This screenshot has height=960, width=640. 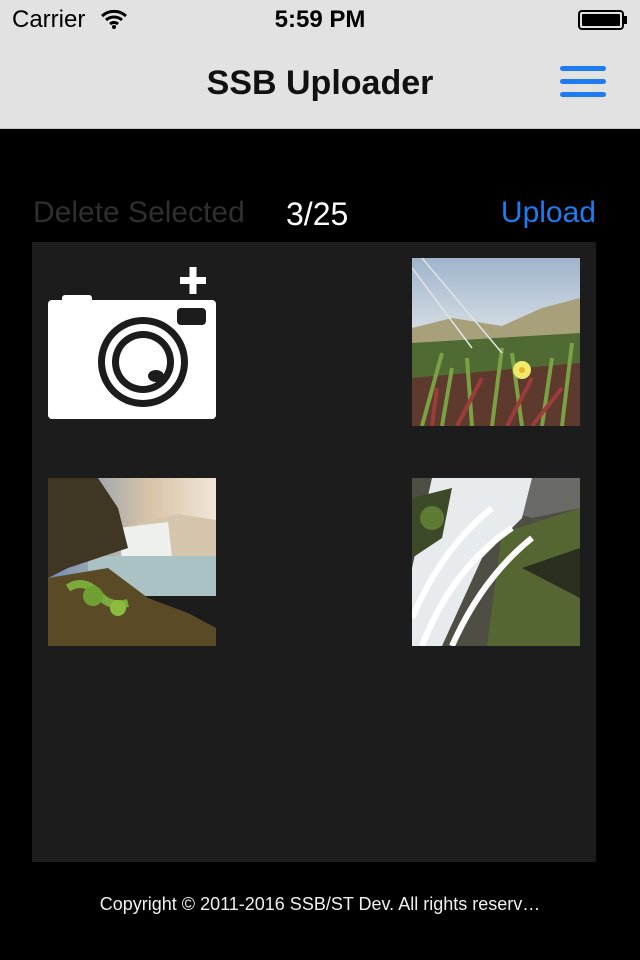 I want to click on photo-counter: 3/25, so click(x=317, y=214).